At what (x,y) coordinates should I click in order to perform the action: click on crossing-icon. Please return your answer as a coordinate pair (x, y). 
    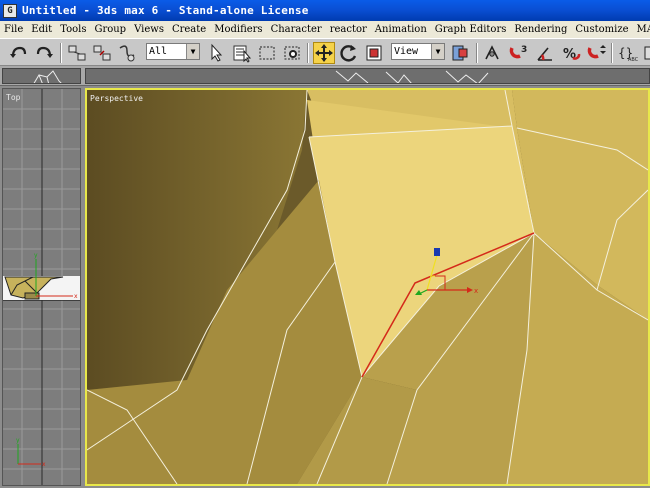
    Looking at the image, I should click on (292, 53).